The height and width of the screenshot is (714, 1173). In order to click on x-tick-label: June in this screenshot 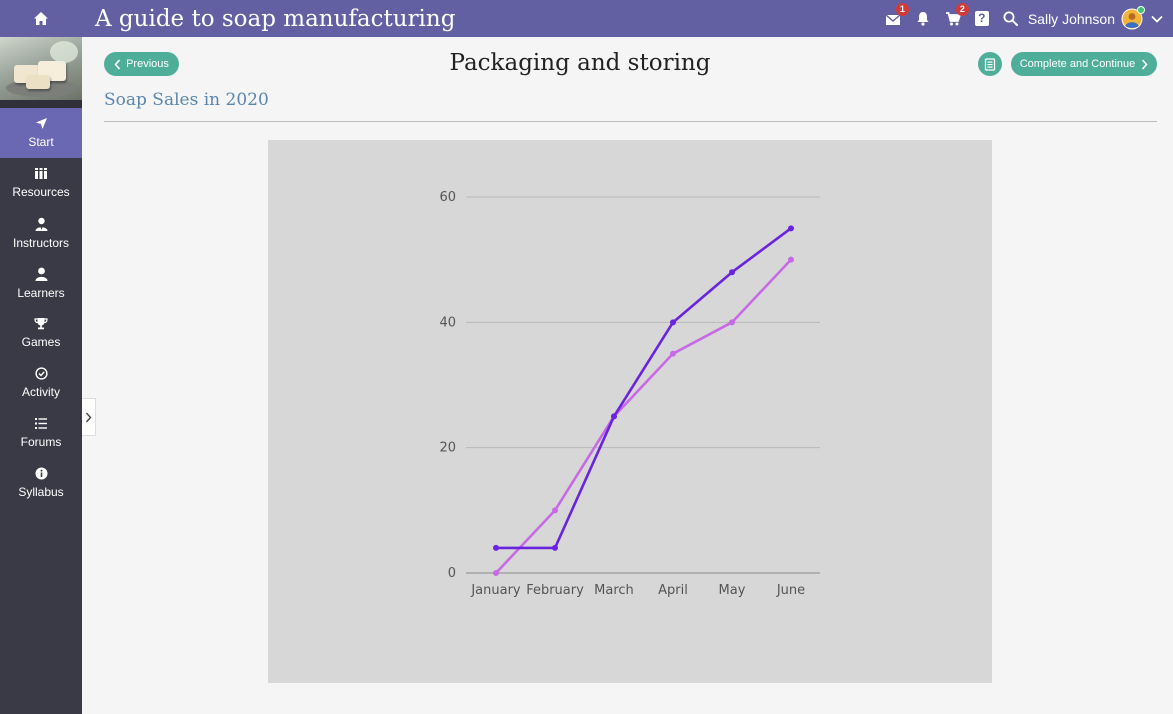, I will do `click(790, 590)`.